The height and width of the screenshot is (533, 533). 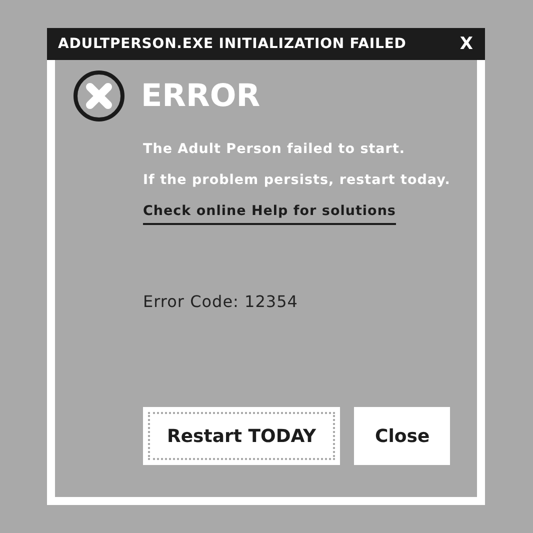 What do you see at coordinates (269, 212) in the screenshot?
I see `help-link: Check online Help for solutions` at bounding box center [269, 212].